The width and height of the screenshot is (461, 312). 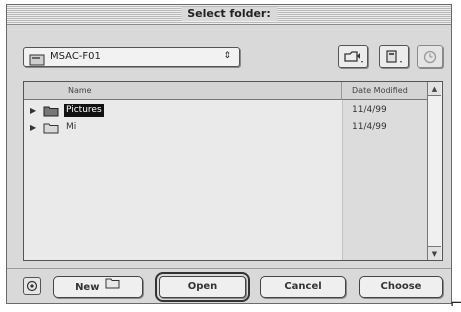 What do you see at coordinates (75, 56) in the screenshot?
I see `location-popup-label: MSAC-F01` at bounding box center [75, 56].